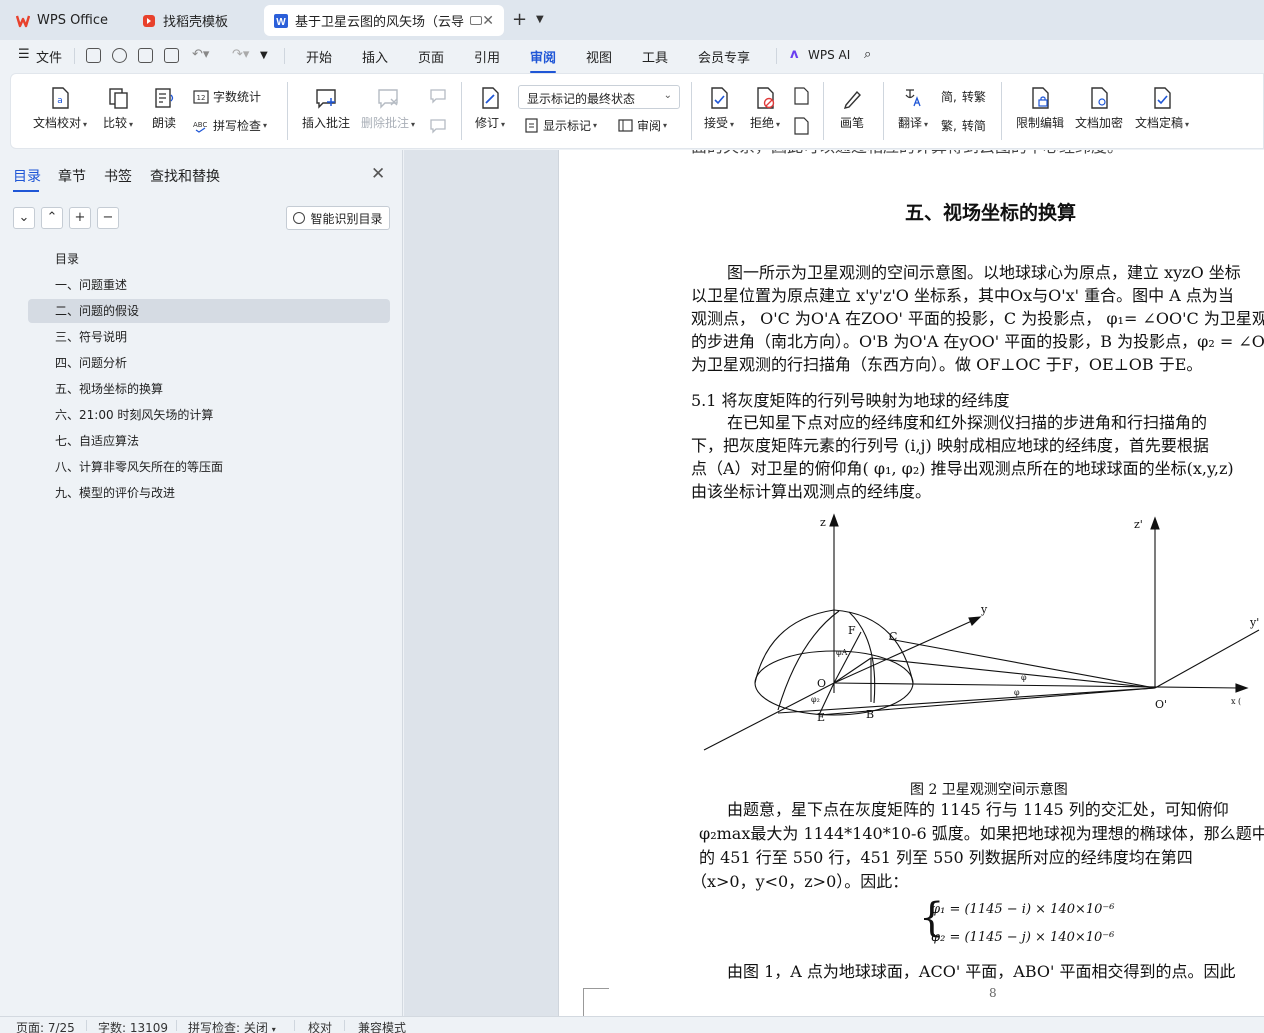 Image resolution: width=1264 pixels, height=1033 pixels. Describe the element at coordinates (963, 125) in the screenshot. I see `to-simplified-button: 繁, 转简` at that location.